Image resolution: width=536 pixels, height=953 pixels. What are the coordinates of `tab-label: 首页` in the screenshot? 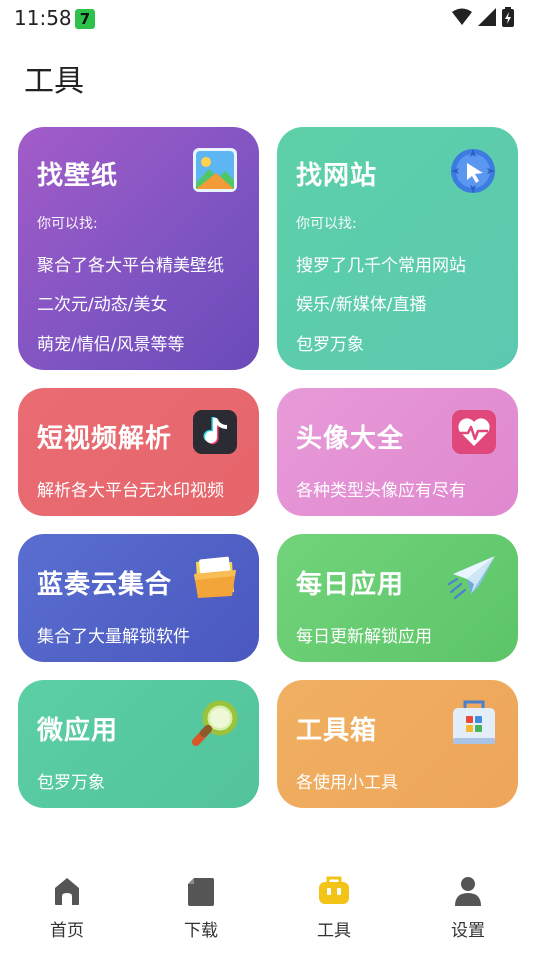 It's located at (67, 931).